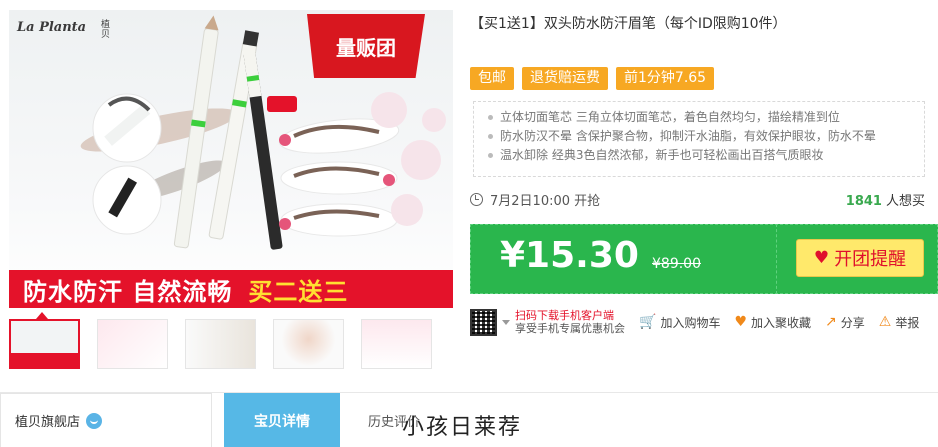 The width and height of the screenshot is (938, 447). Describe the element at coordinates (483, 322) in the screenshot. I see `qr-code-icon` at that location.